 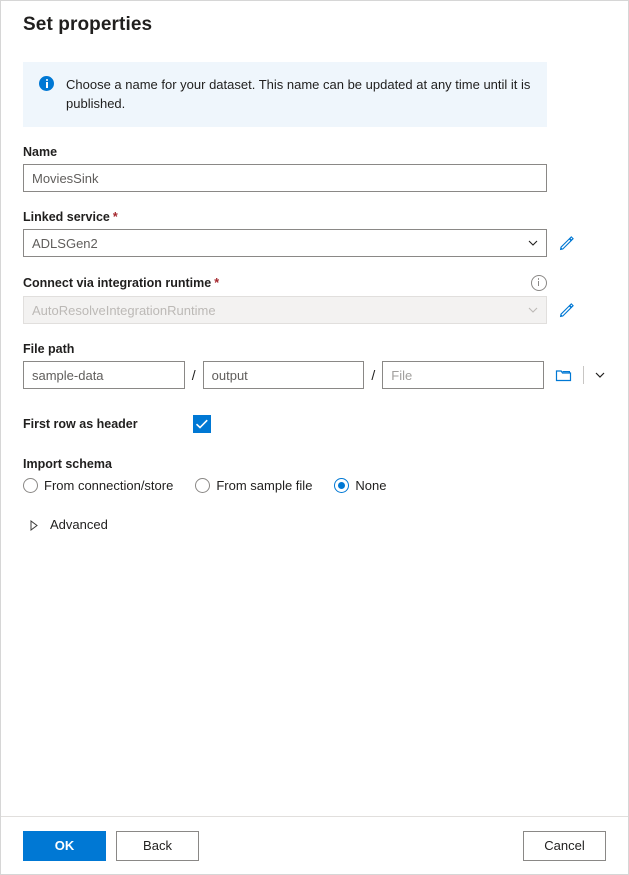 I want to click on integration-runtime-row: AutoResolveIntegrationRuntime, so click(x=314, y=310).